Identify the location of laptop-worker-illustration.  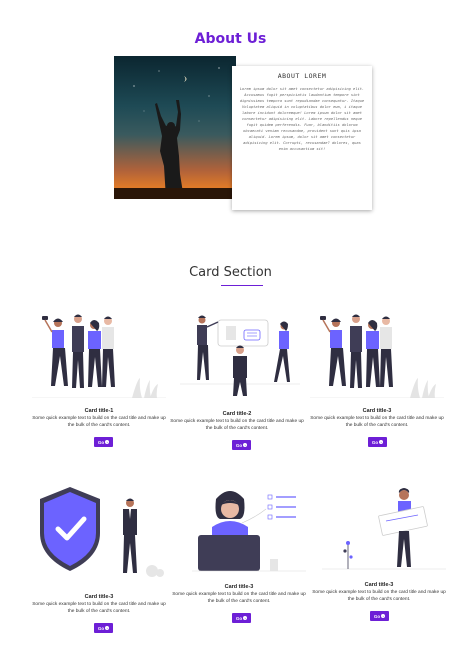
(249, 531).